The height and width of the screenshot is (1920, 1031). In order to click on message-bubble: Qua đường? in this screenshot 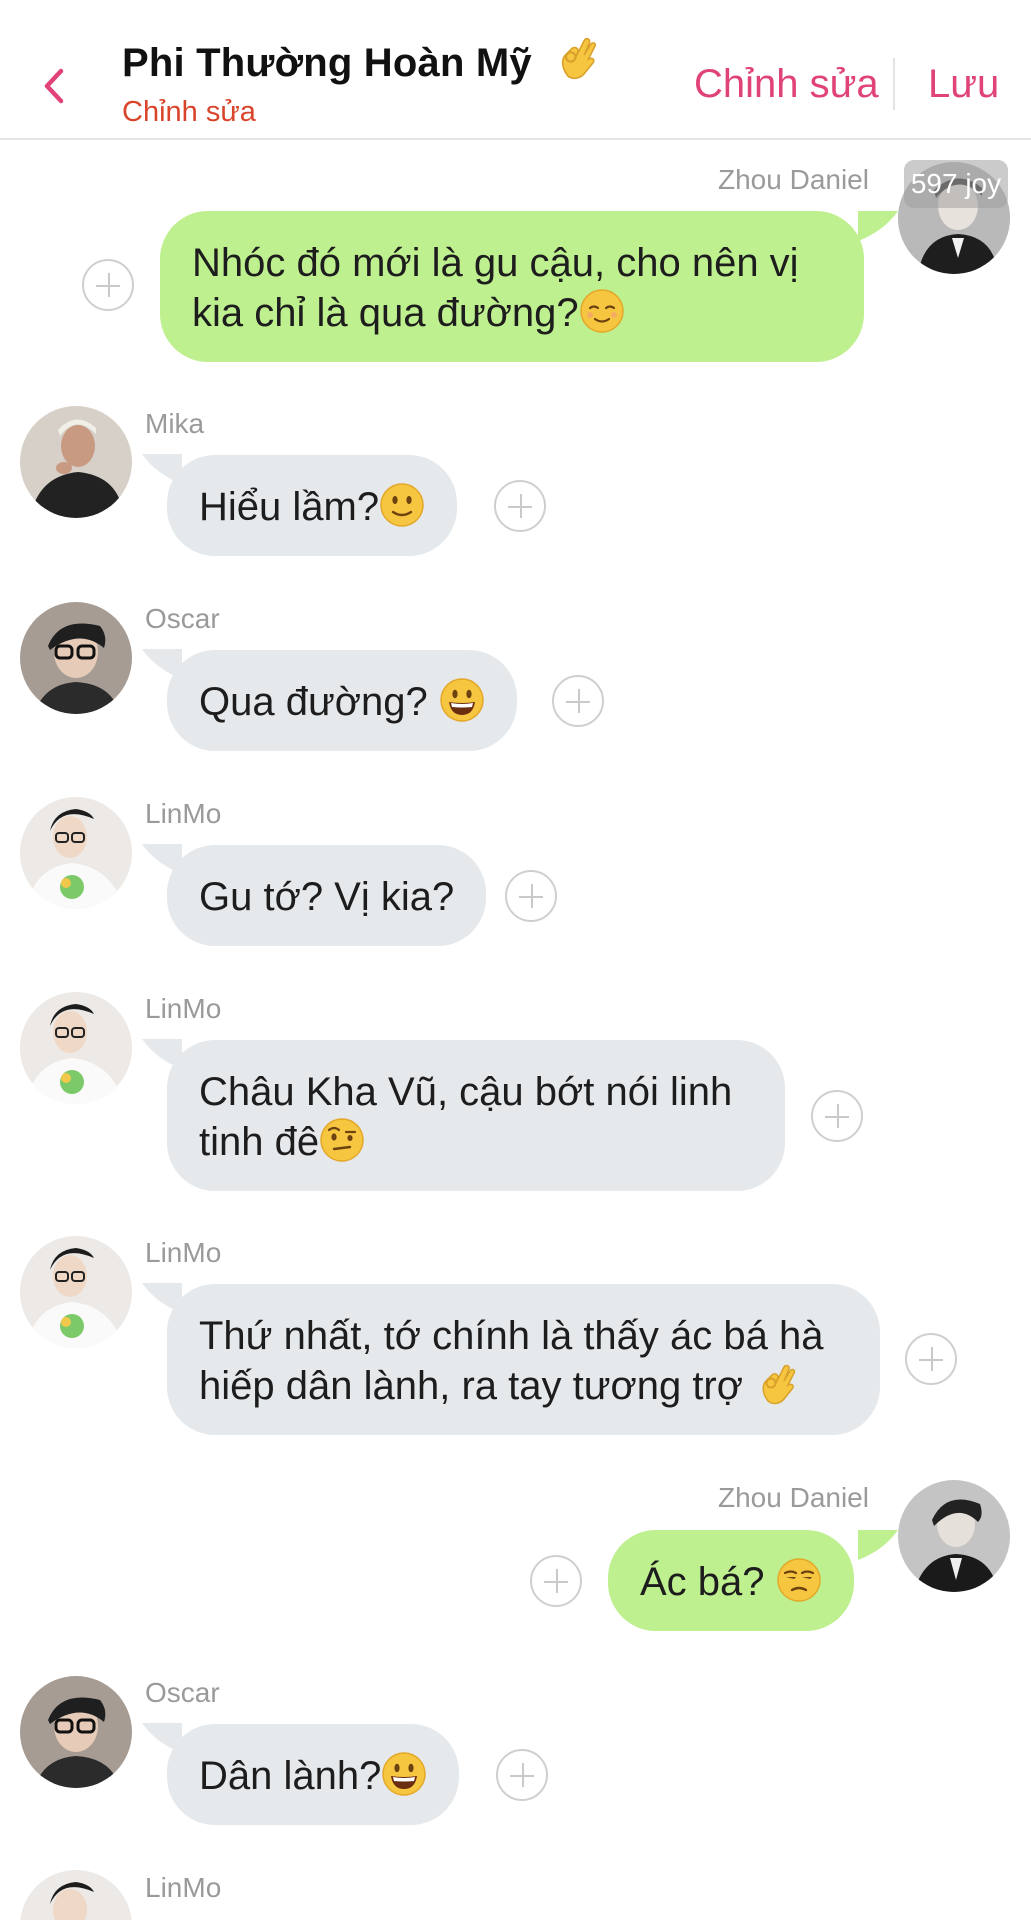, I will do `click(342, 700)`.